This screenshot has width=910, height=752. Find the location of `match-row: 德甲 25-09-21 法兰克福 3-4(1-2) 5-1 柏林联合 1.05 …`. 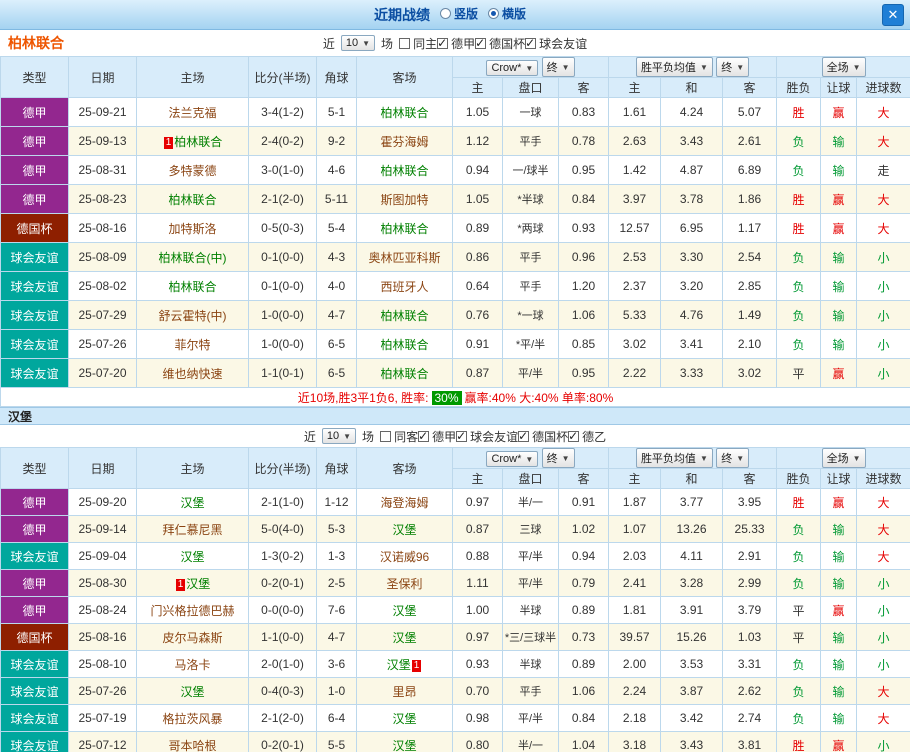

match-row: 德甲 25-09-21 法兰克福 3-4(1-2) 5-1 柏林联合 1.05 … is located at coordinates (455, 112).